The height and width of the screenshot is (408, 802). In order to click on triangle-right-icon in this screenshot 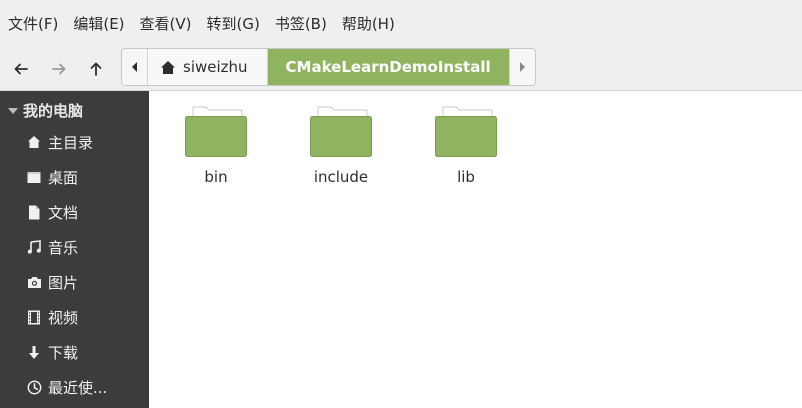, I will do `click(523, 67)`.